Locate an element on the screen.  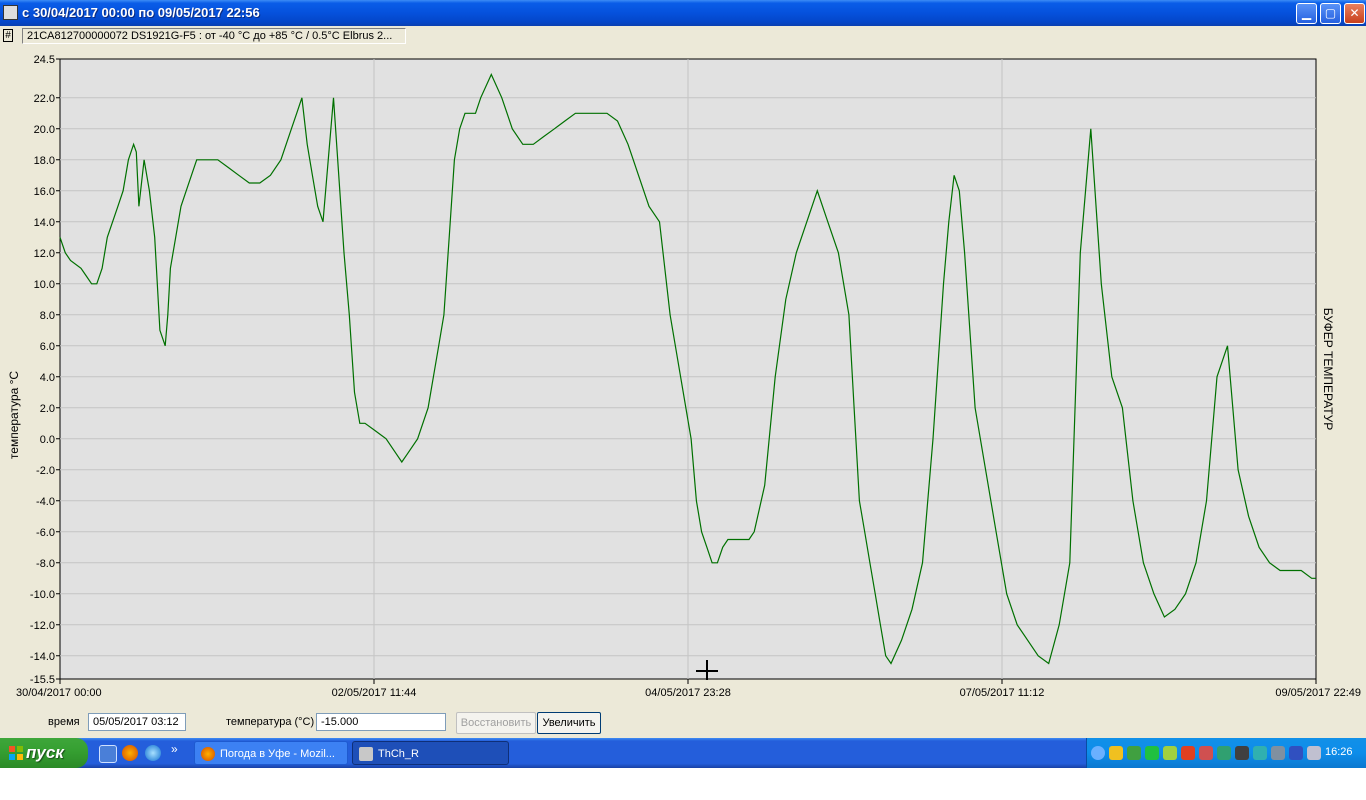
y-tick-label: -14.0 is located at coordinates (42, 657).